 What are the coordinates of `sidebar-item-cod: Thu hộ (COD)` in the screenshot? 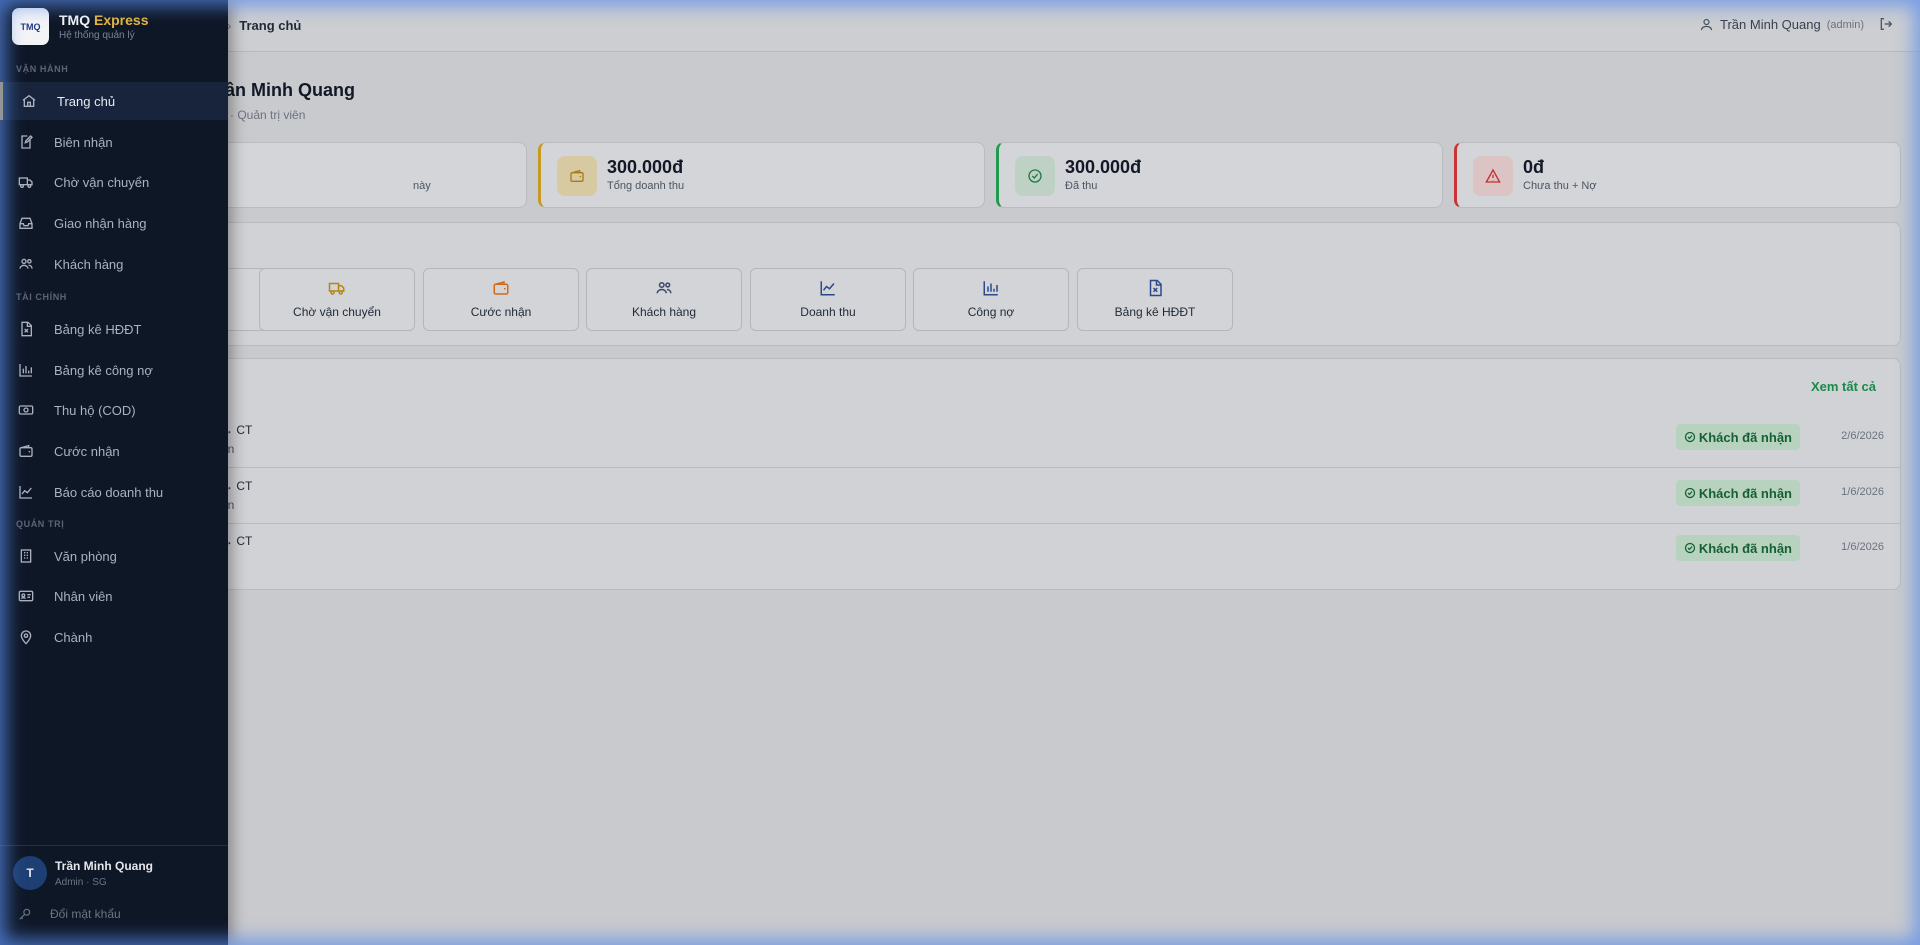 It's located at (114, 410).